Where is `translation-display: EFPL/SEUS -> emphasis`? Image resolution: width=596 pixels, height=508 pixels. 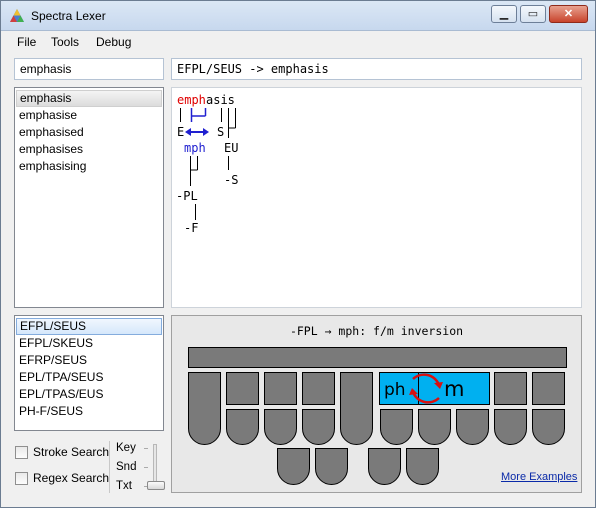
translation-display: EFPL/SEUS -> emphasis is located at coordinates (376, 69).